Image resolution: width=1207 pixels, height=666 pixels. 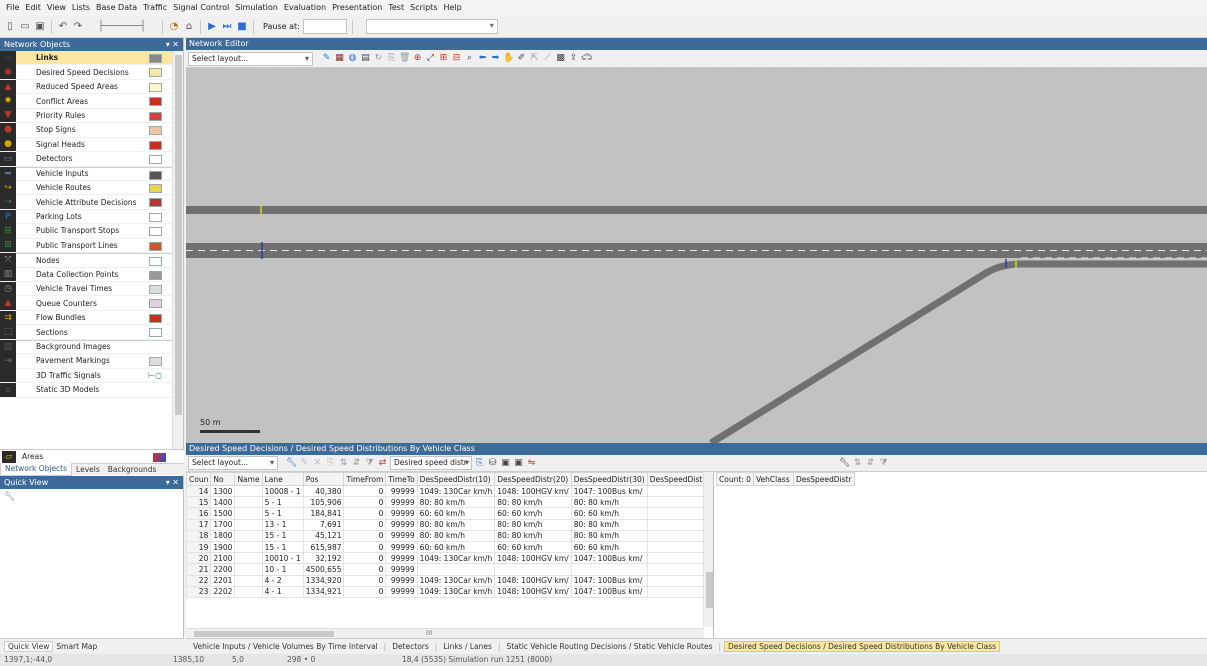 What do you see at coordinates (242, 27) in the screenshot?
I see `stop-icon: ■` at bounding box center [242, 27].